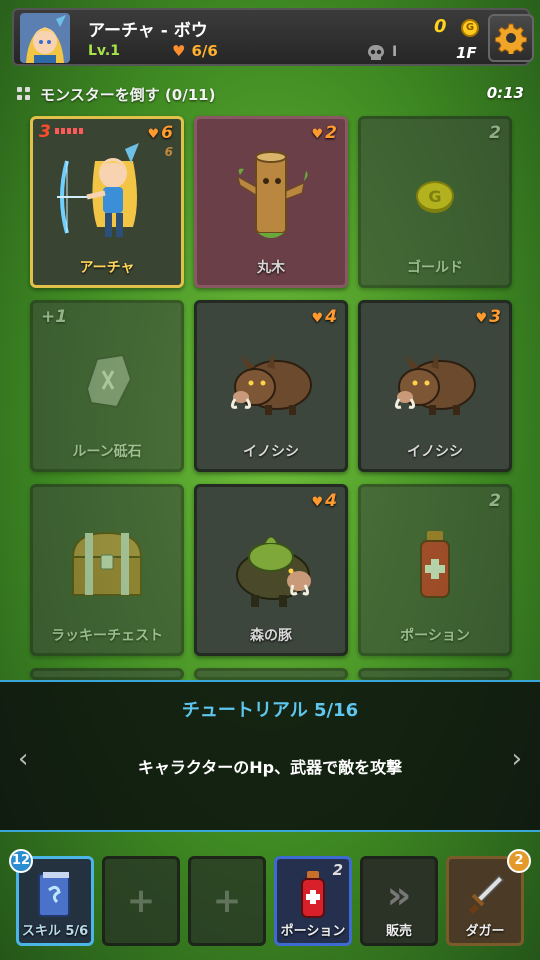 The width and height of the screenshot is (540, 960). I want to click on dagger-slot: 2 ダガー, so click(488, 897).